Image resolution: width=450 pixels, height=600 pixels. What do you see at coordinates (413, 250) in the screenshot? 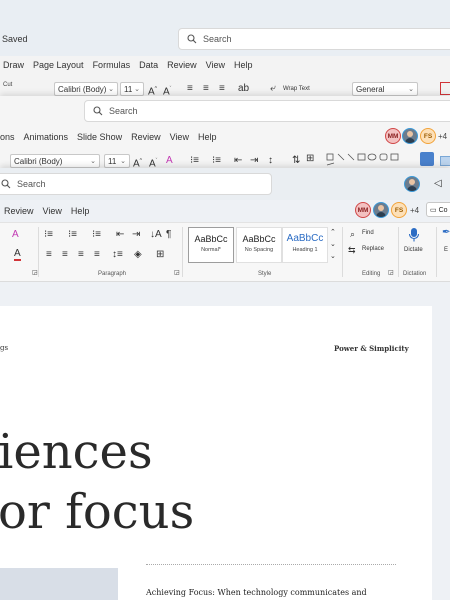
I see `dictate-button: Dictate` at bounding box center [413, 250].